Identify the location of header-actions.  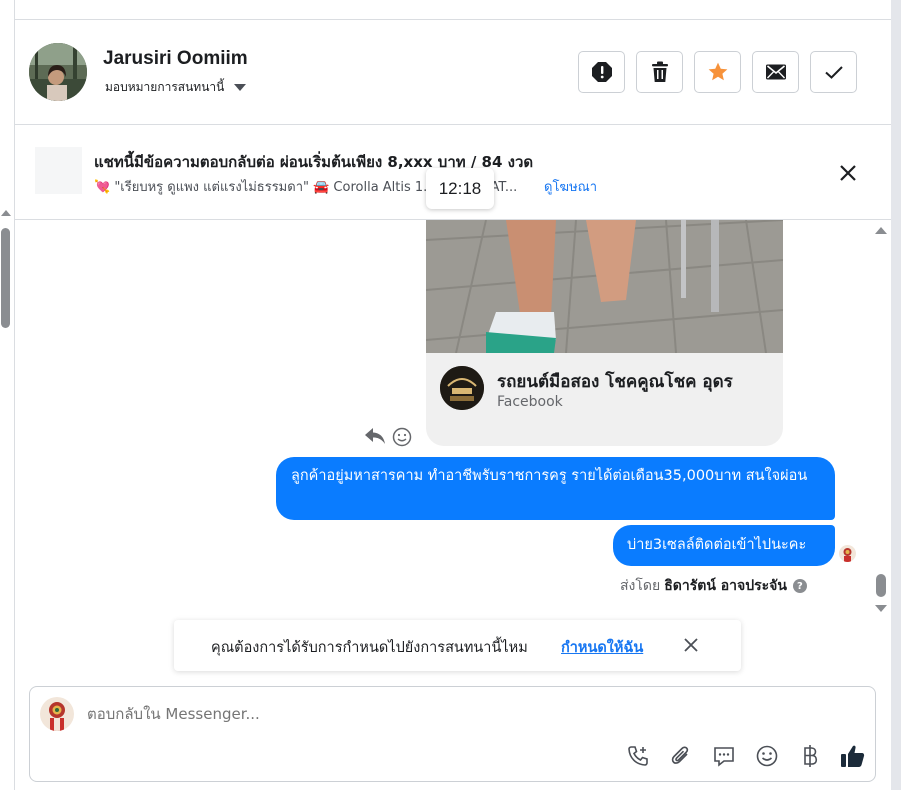
(717, 72).